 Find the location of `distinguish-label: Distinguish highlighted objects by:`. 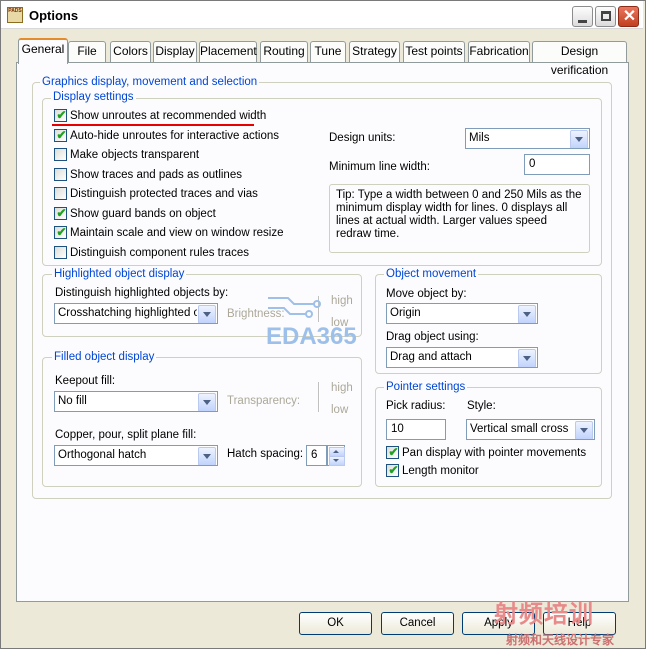

distinguish-label: Distinguish highlighted objects by: is located at coordinates (142, 293).